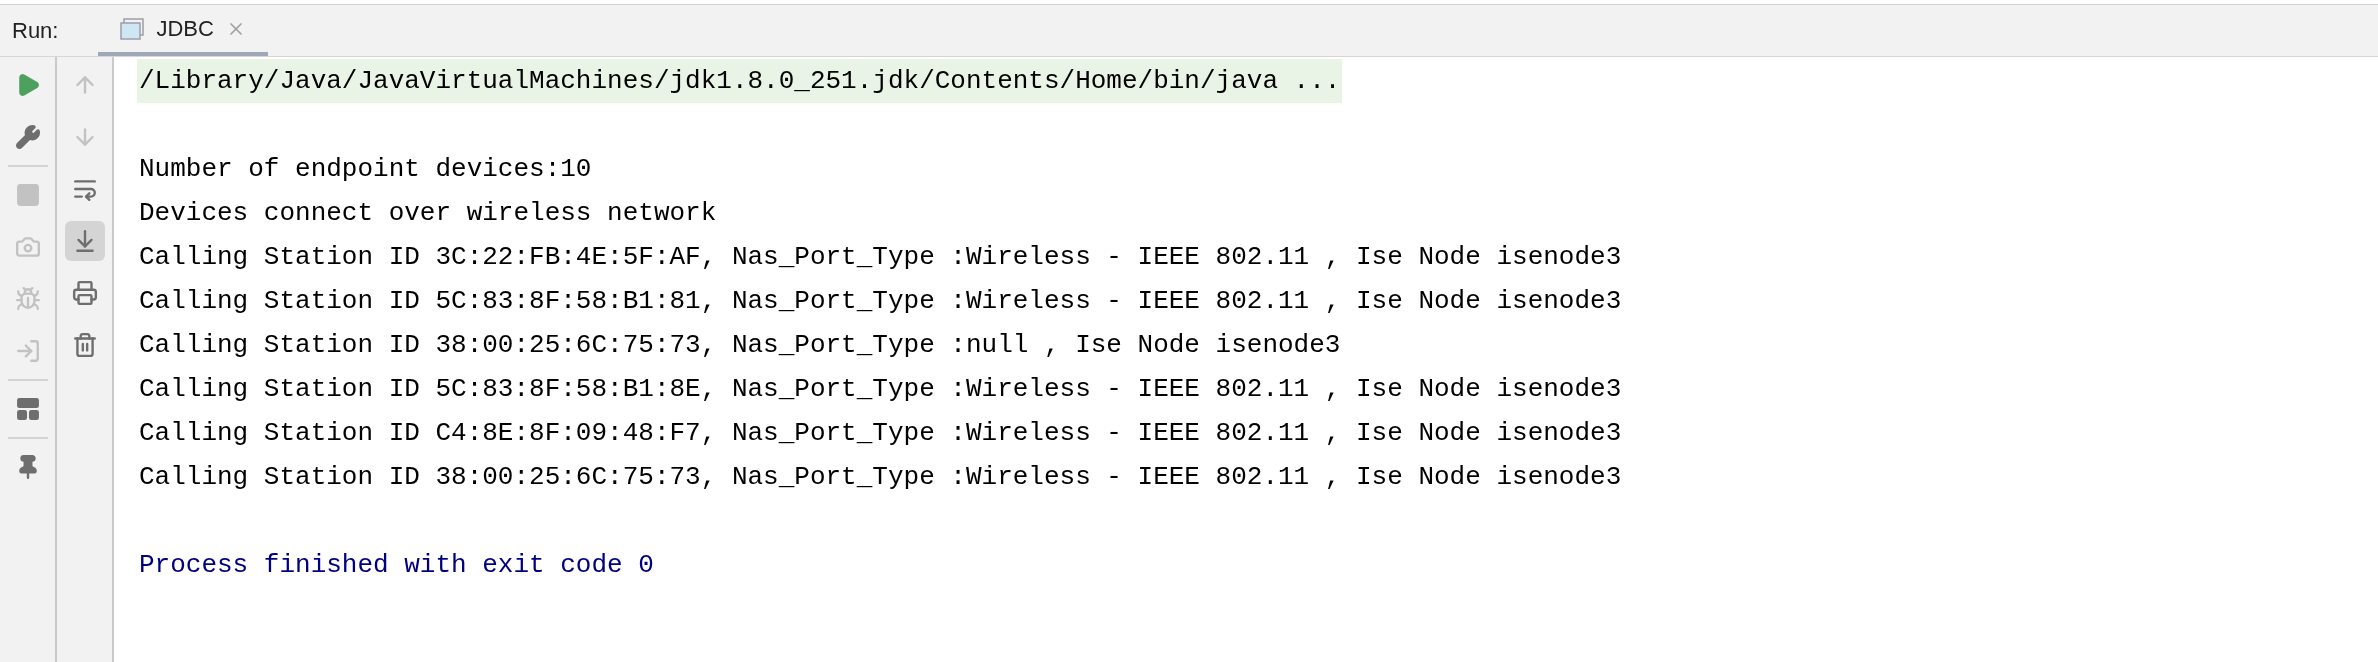 This screenshot has width=2378, height=662. I want to click on output-line: Calling Station ID 3C:22:FB:4E:5F:AF, Nas_Port_Type :Wireless - IEEE 802.11 , Ise Node isenode3, so click(880, 257).